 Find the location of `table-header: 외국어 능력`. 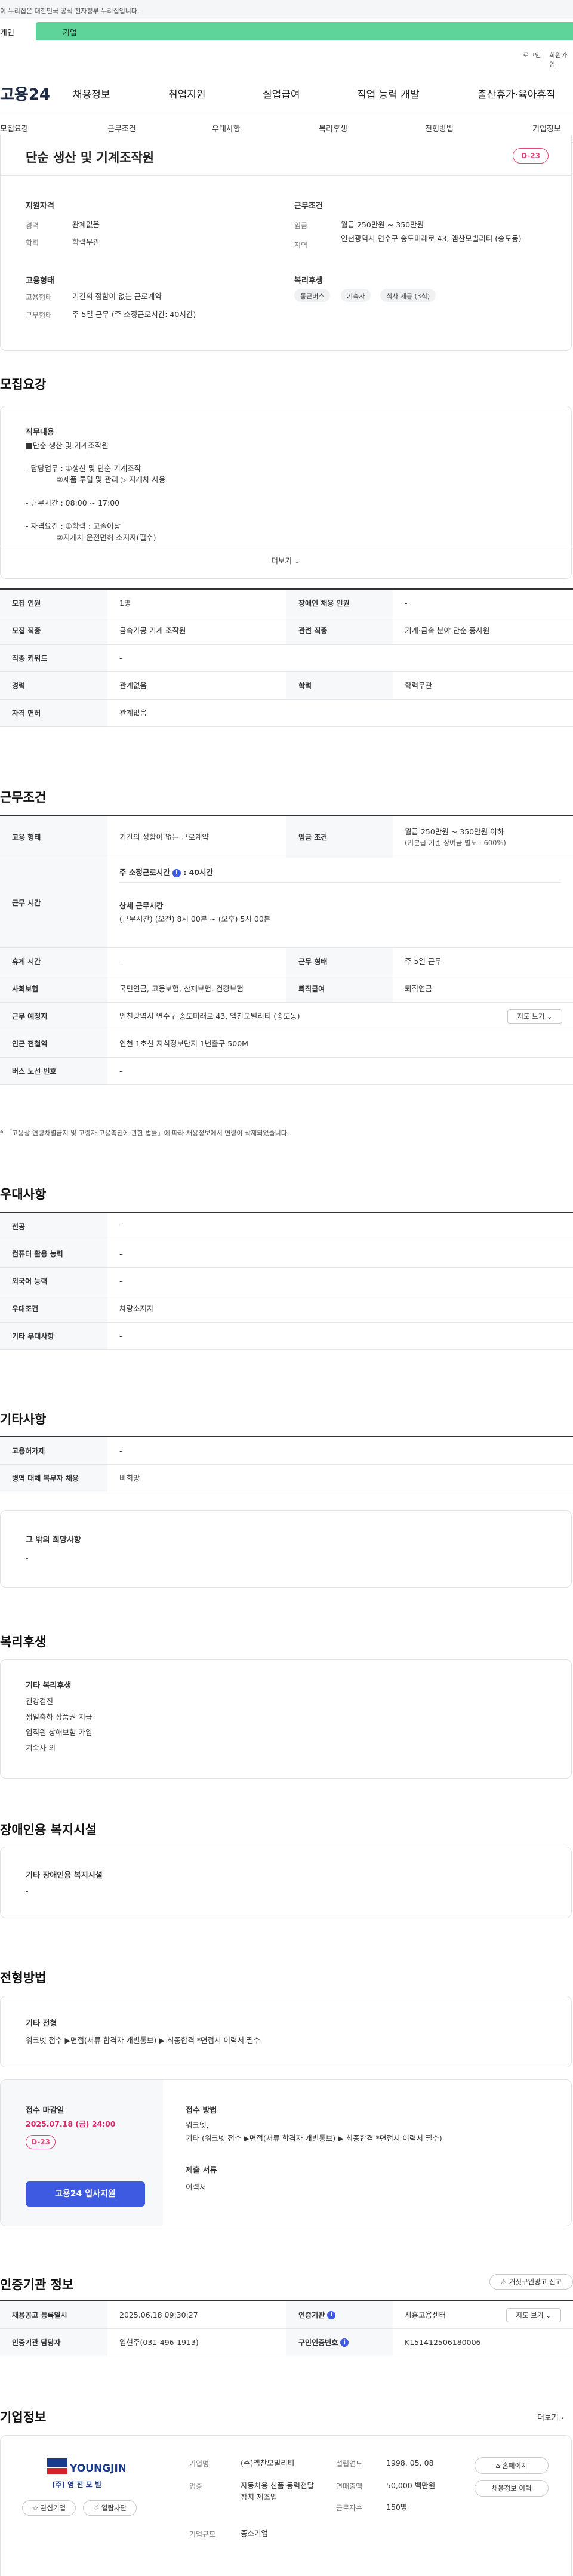

table-header: 외국어 능력 is located at coordinates (54, 1281).